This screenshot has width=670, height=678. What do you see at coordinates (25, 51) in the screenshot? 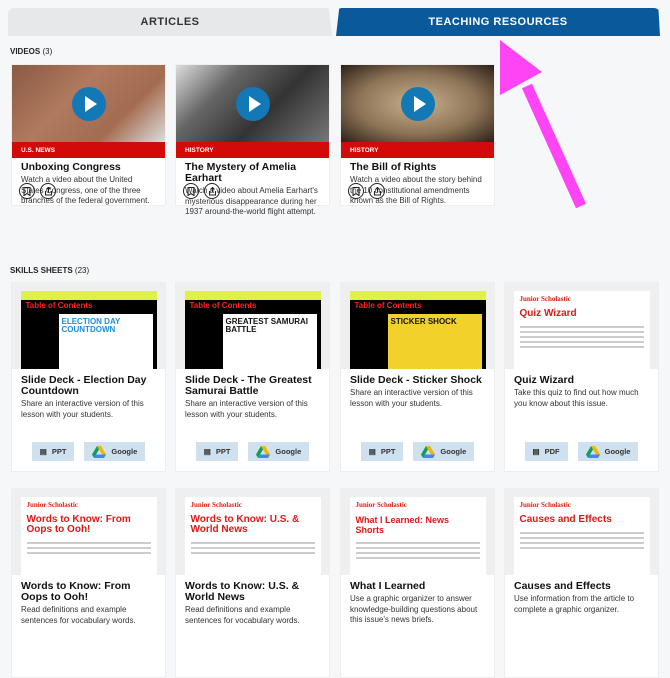
I see `videos-label: VIDEOS` at bounding box center [25, 51].